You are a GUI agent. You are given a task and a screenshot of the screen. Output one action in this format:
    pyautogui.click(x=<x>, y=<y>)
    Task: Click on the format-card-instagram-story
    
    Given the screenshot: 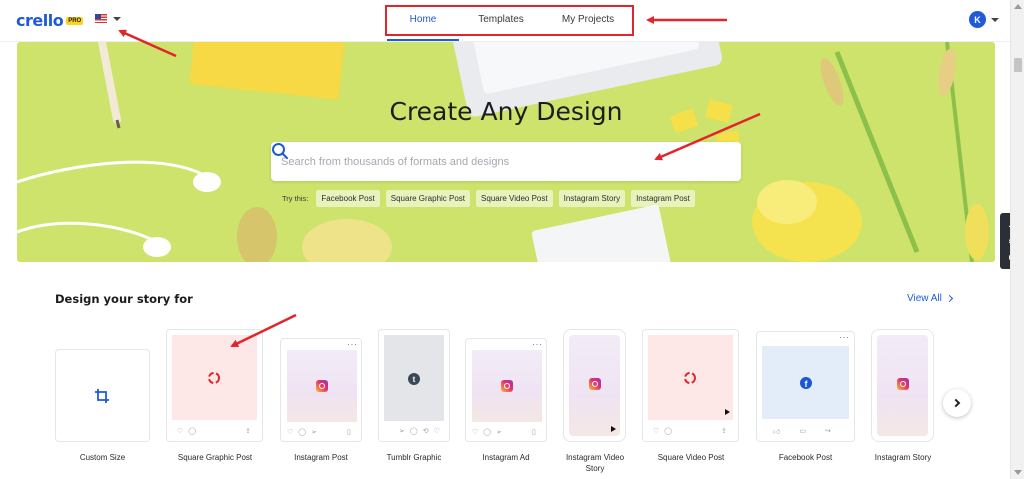 What is the action you would take?
    pyautogui.click(x=902, y=385)
    